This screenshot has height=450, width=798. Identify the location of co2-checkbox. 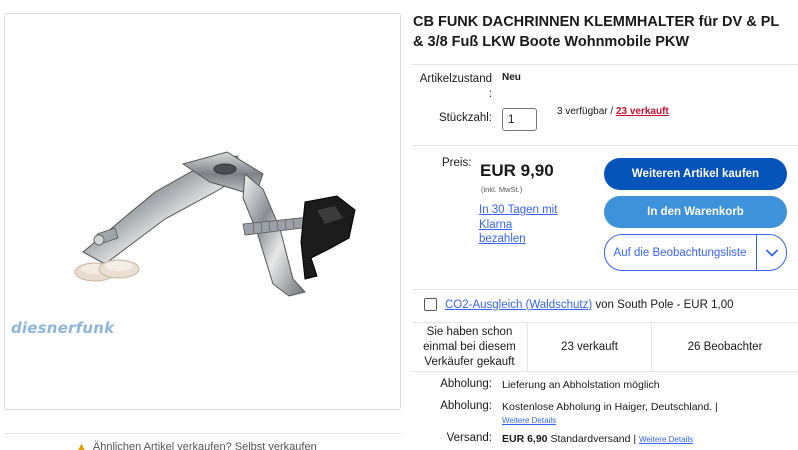
(430, 304).